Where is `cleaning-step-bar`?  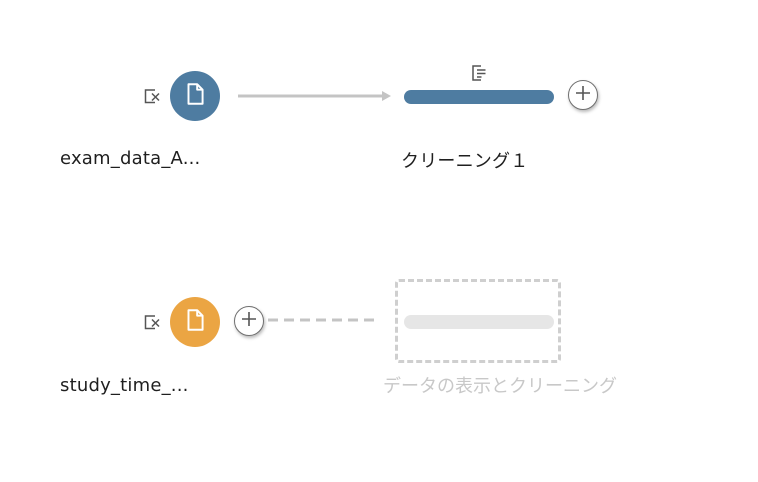 cleaning-step-bar is located at coordinates (479, 97).